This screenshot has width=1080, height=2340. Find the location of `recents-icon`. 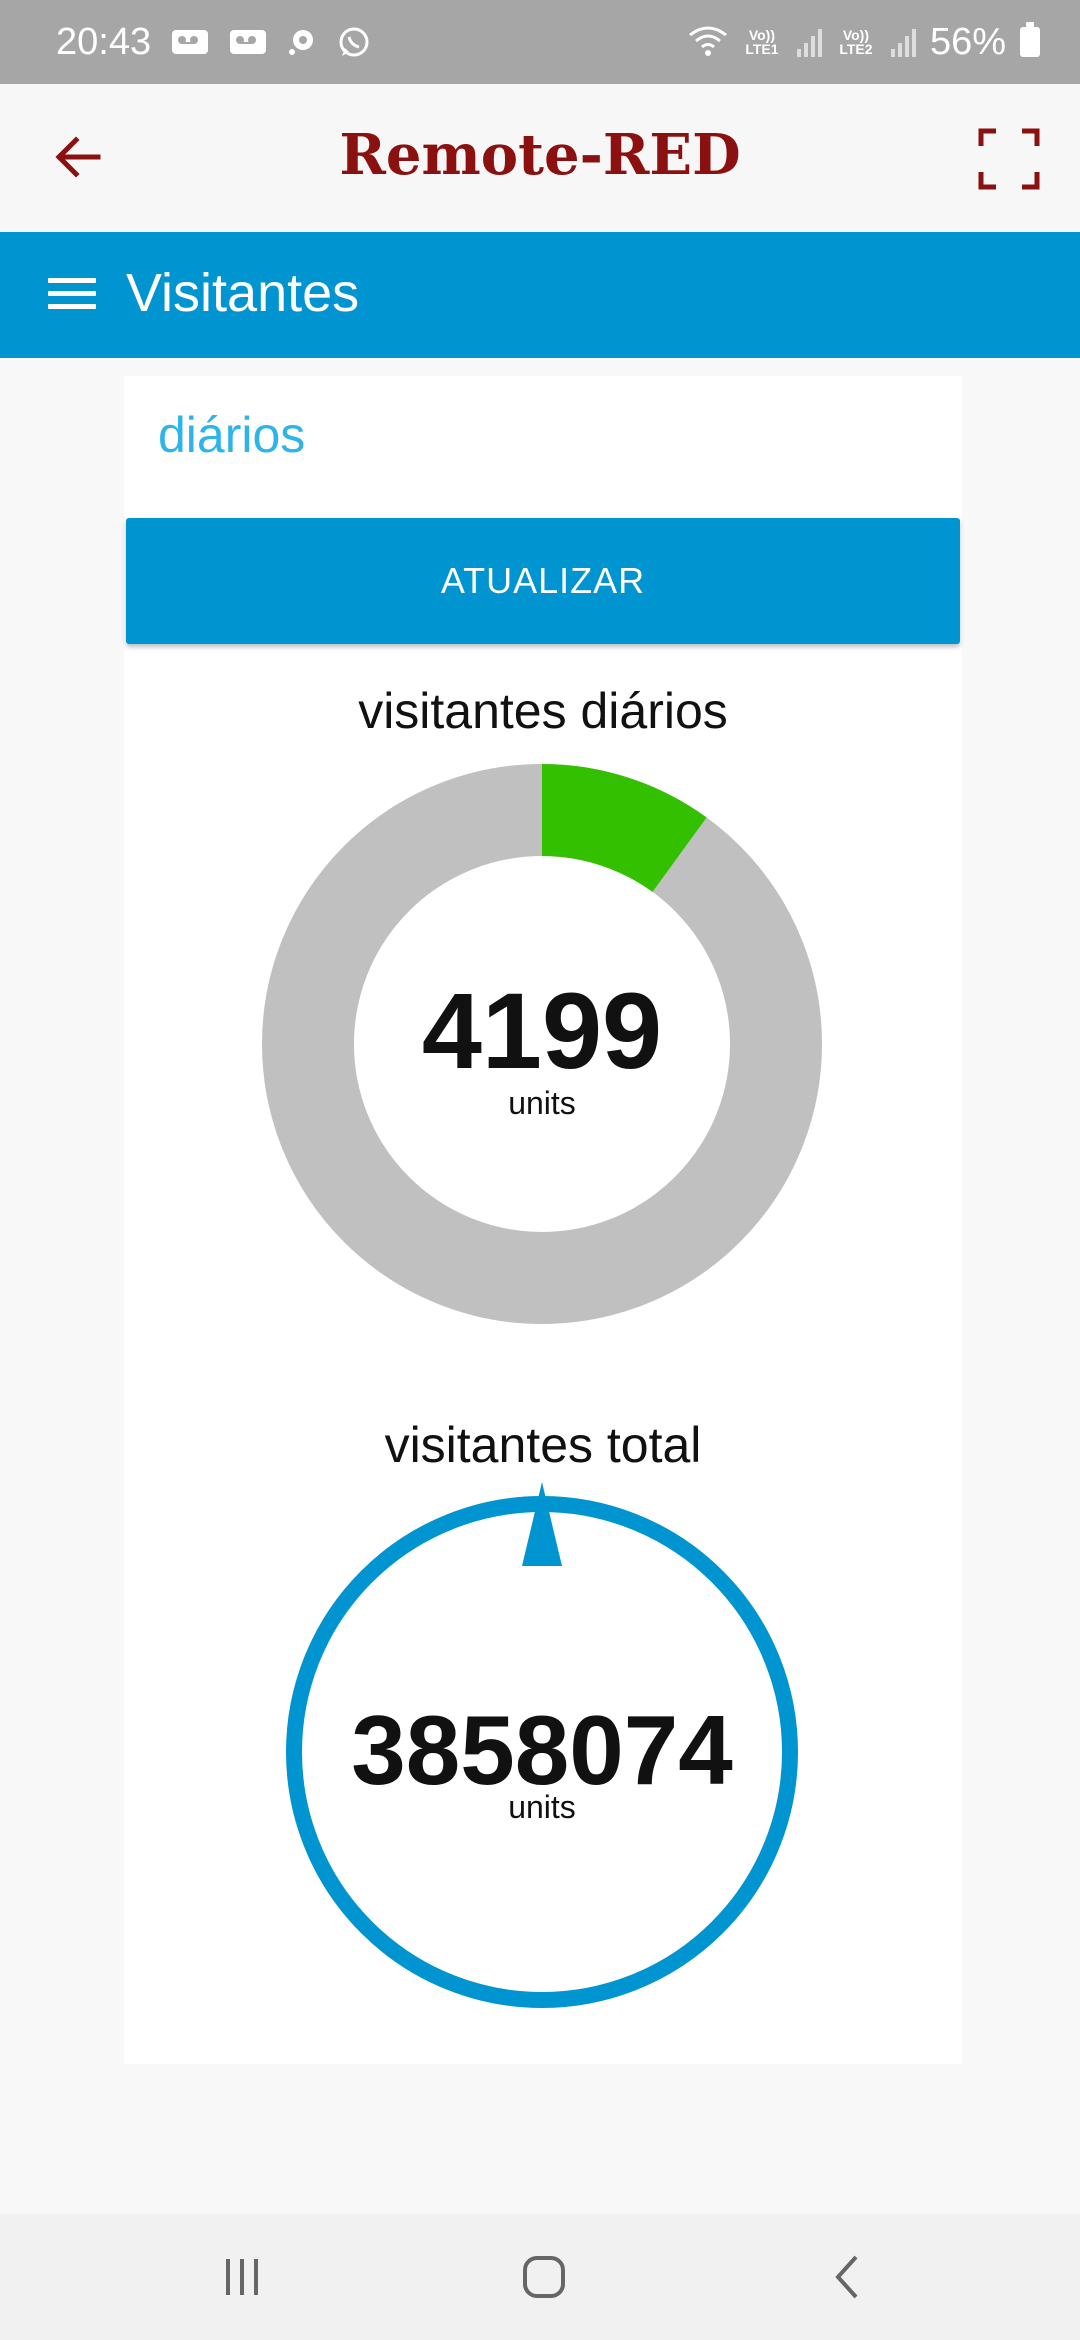

recents-icon is located at coordinates (242, 2277).